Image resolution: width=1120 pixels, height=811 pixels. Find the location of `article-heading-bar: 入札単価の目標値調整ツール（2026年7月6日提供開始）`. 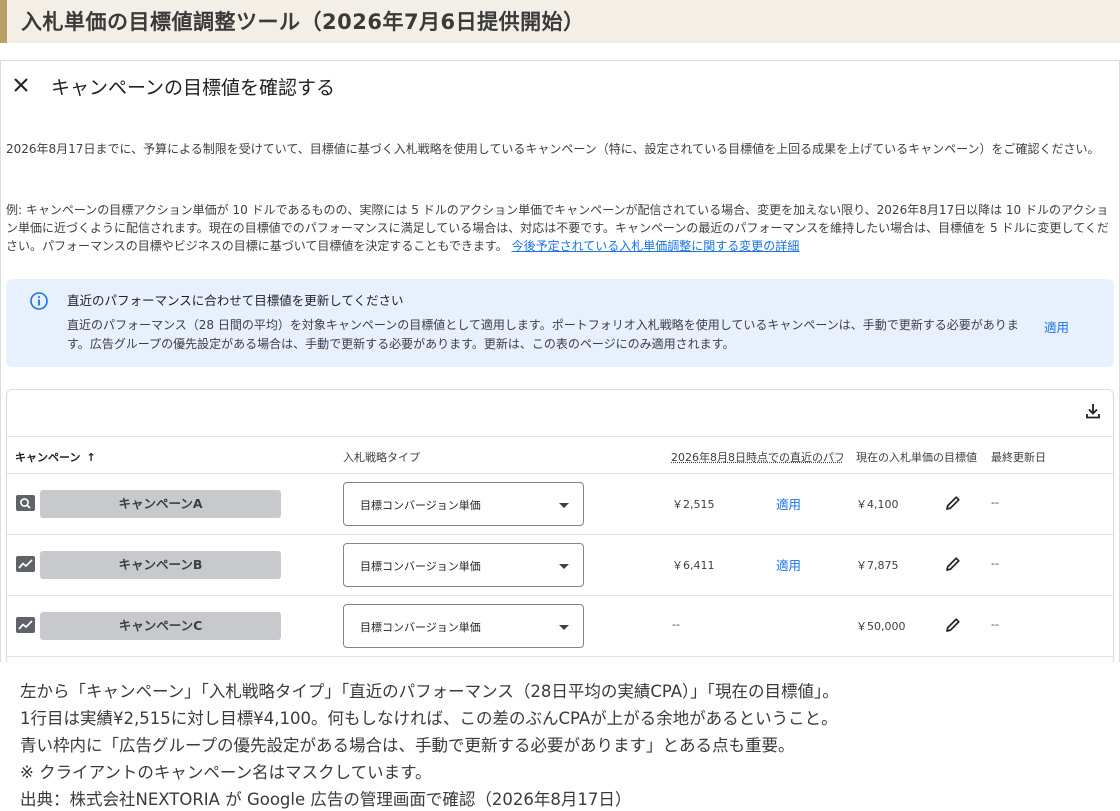

article-heading-bar: 入札単価の目標値調整ツール（2026年7月6日提供開始） is located at coordinates (560, 21).